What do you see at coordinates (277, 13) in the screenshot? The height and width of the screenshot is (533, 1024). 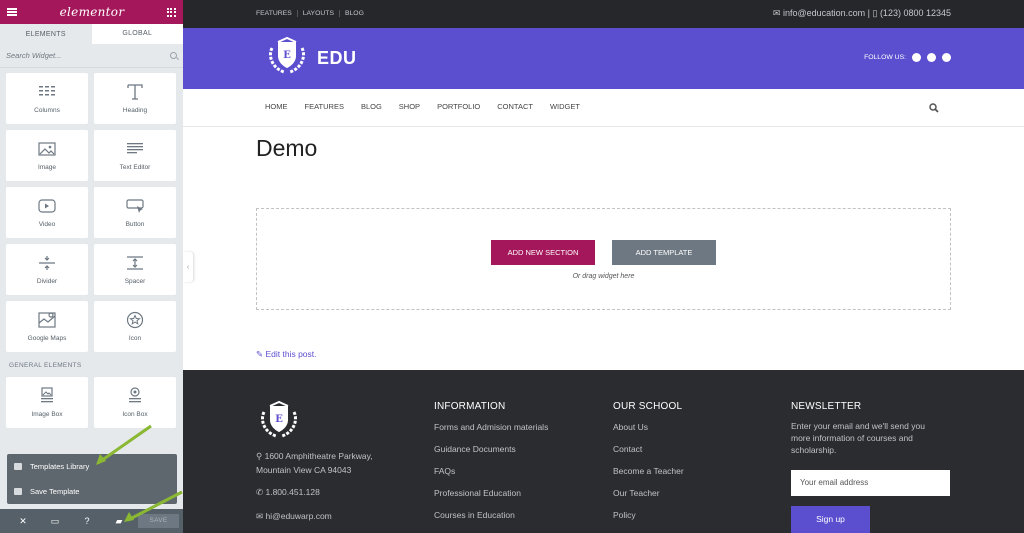 I see `topnav-link: FEATURES` at bounding box center [277, 13].